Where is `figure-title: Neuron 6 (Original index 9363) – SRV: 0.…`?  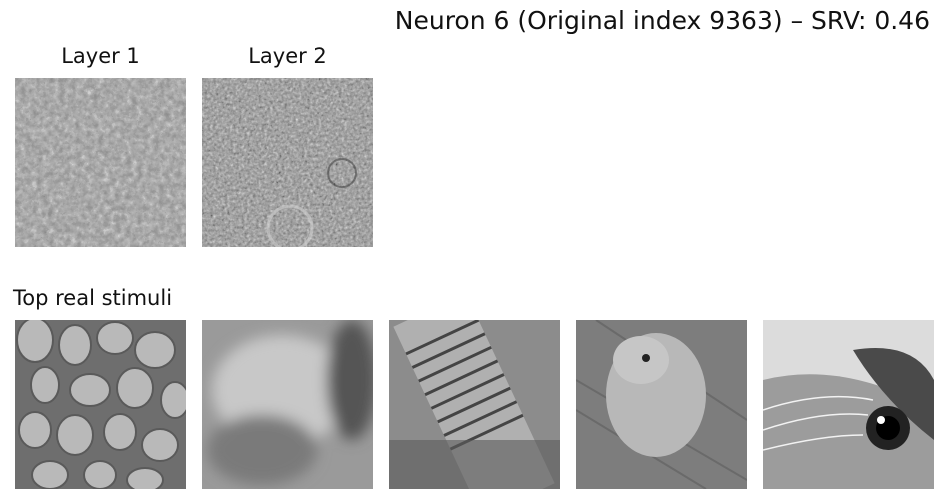
figure-title: Neuron 6 (Original index 9363) – SRV: 0.… is located at coordinates (662, 20).